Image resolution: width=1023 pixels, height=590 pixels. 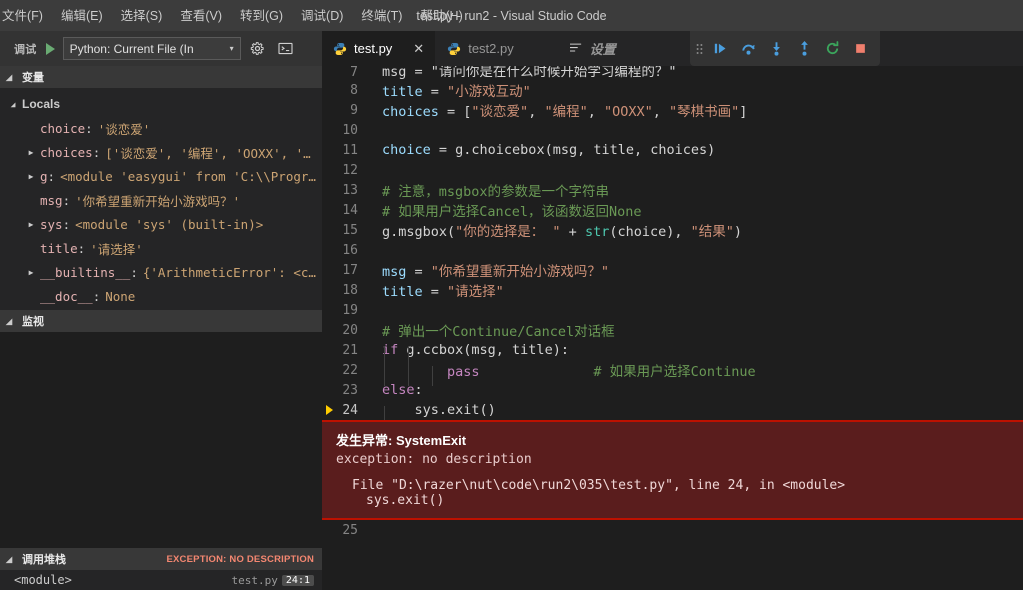 What do you see at coordinates (161, 128) in the screenshot?
I see `variable-row-choice: choice : '谈恋爱'` at bounding box center [161, 128].